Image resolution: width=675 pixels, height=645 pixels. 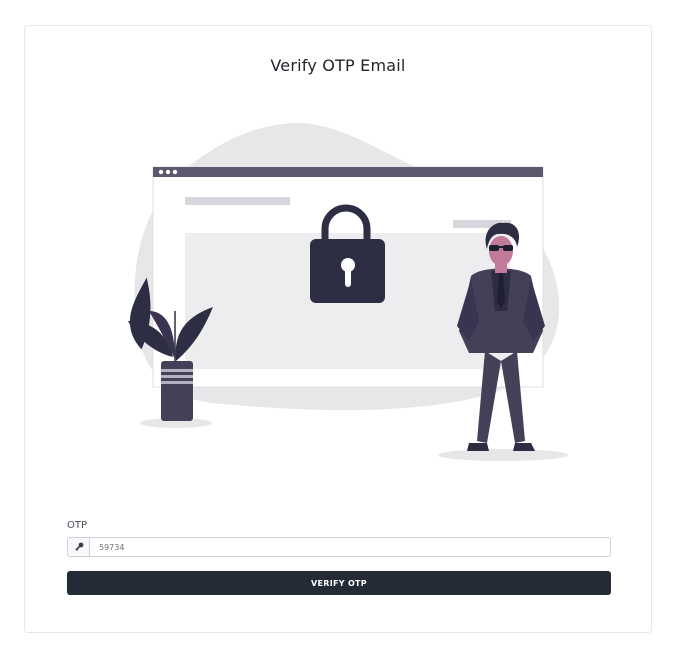 I want to click on verify-otp-button: VERIFY OTP, so click(x=339, y=583).